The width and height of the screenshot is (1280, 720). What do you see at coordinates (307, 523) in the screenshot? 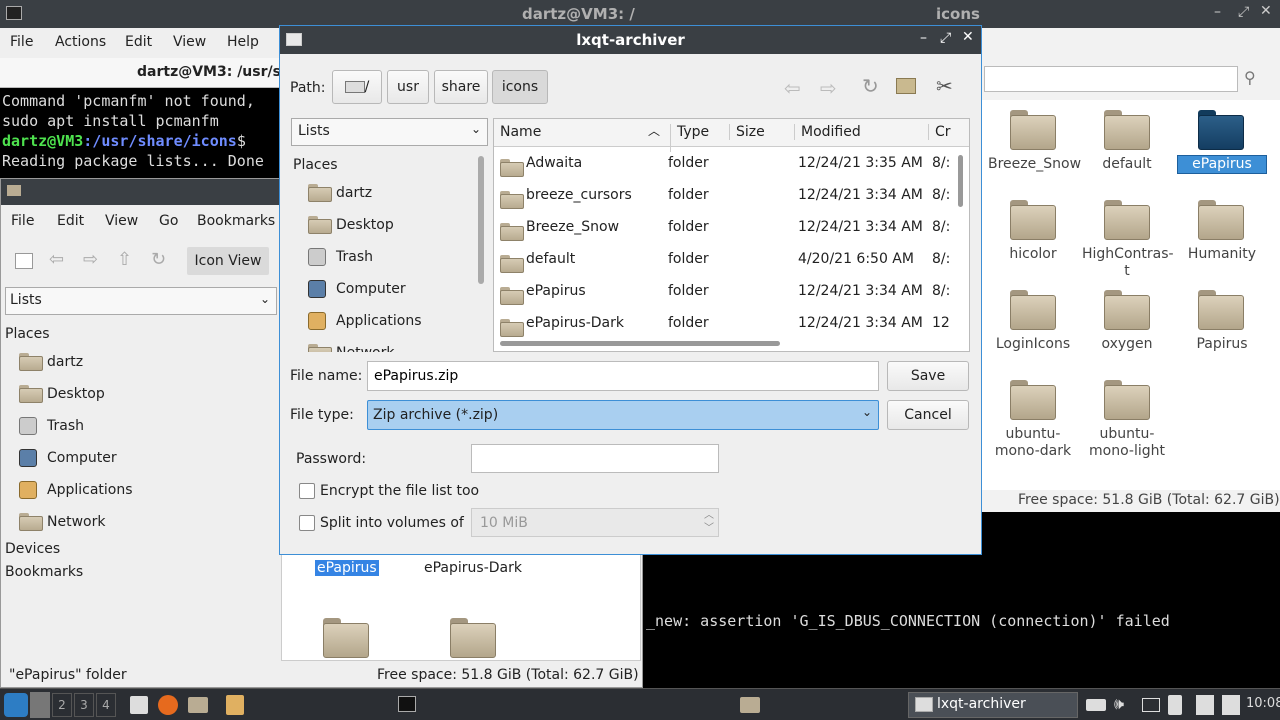
I see `split-checkbox` at bounding box center [307, 523].